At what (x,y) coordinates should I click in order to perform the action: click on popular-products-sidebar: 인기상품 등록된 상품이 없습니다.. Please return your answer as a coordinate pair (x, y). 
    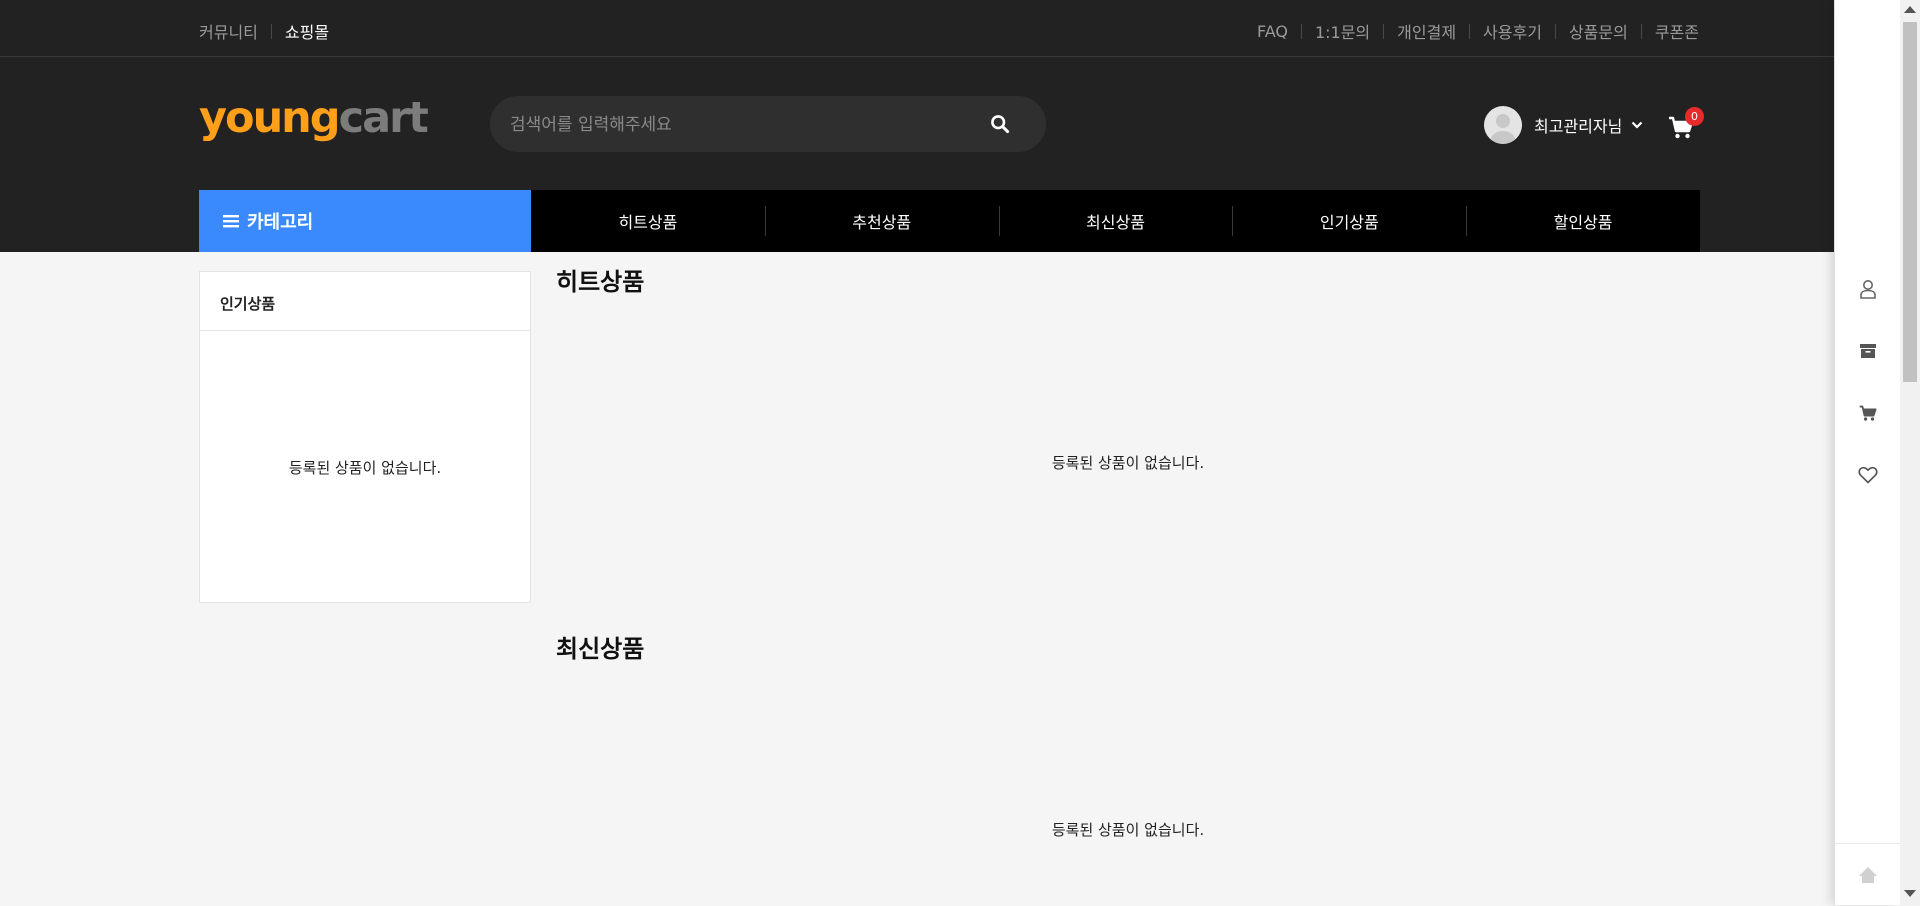
    Looking at the image, I should click on (365, 437).